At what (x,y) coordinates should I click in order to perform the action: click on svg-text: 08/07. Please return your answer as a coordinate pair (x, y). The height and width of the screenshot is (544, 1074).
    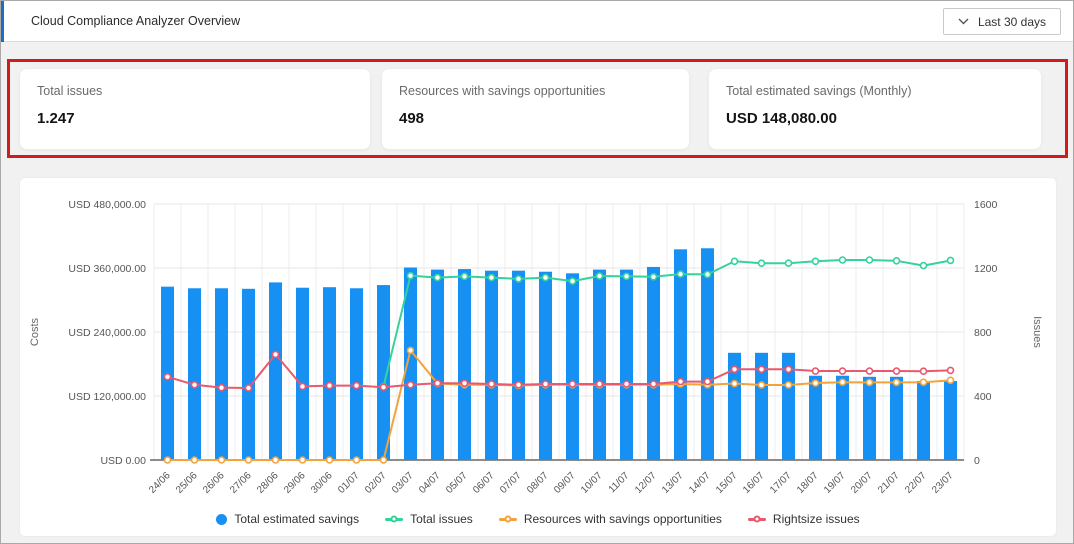
    Looking at the image, I should click on (538, 483).